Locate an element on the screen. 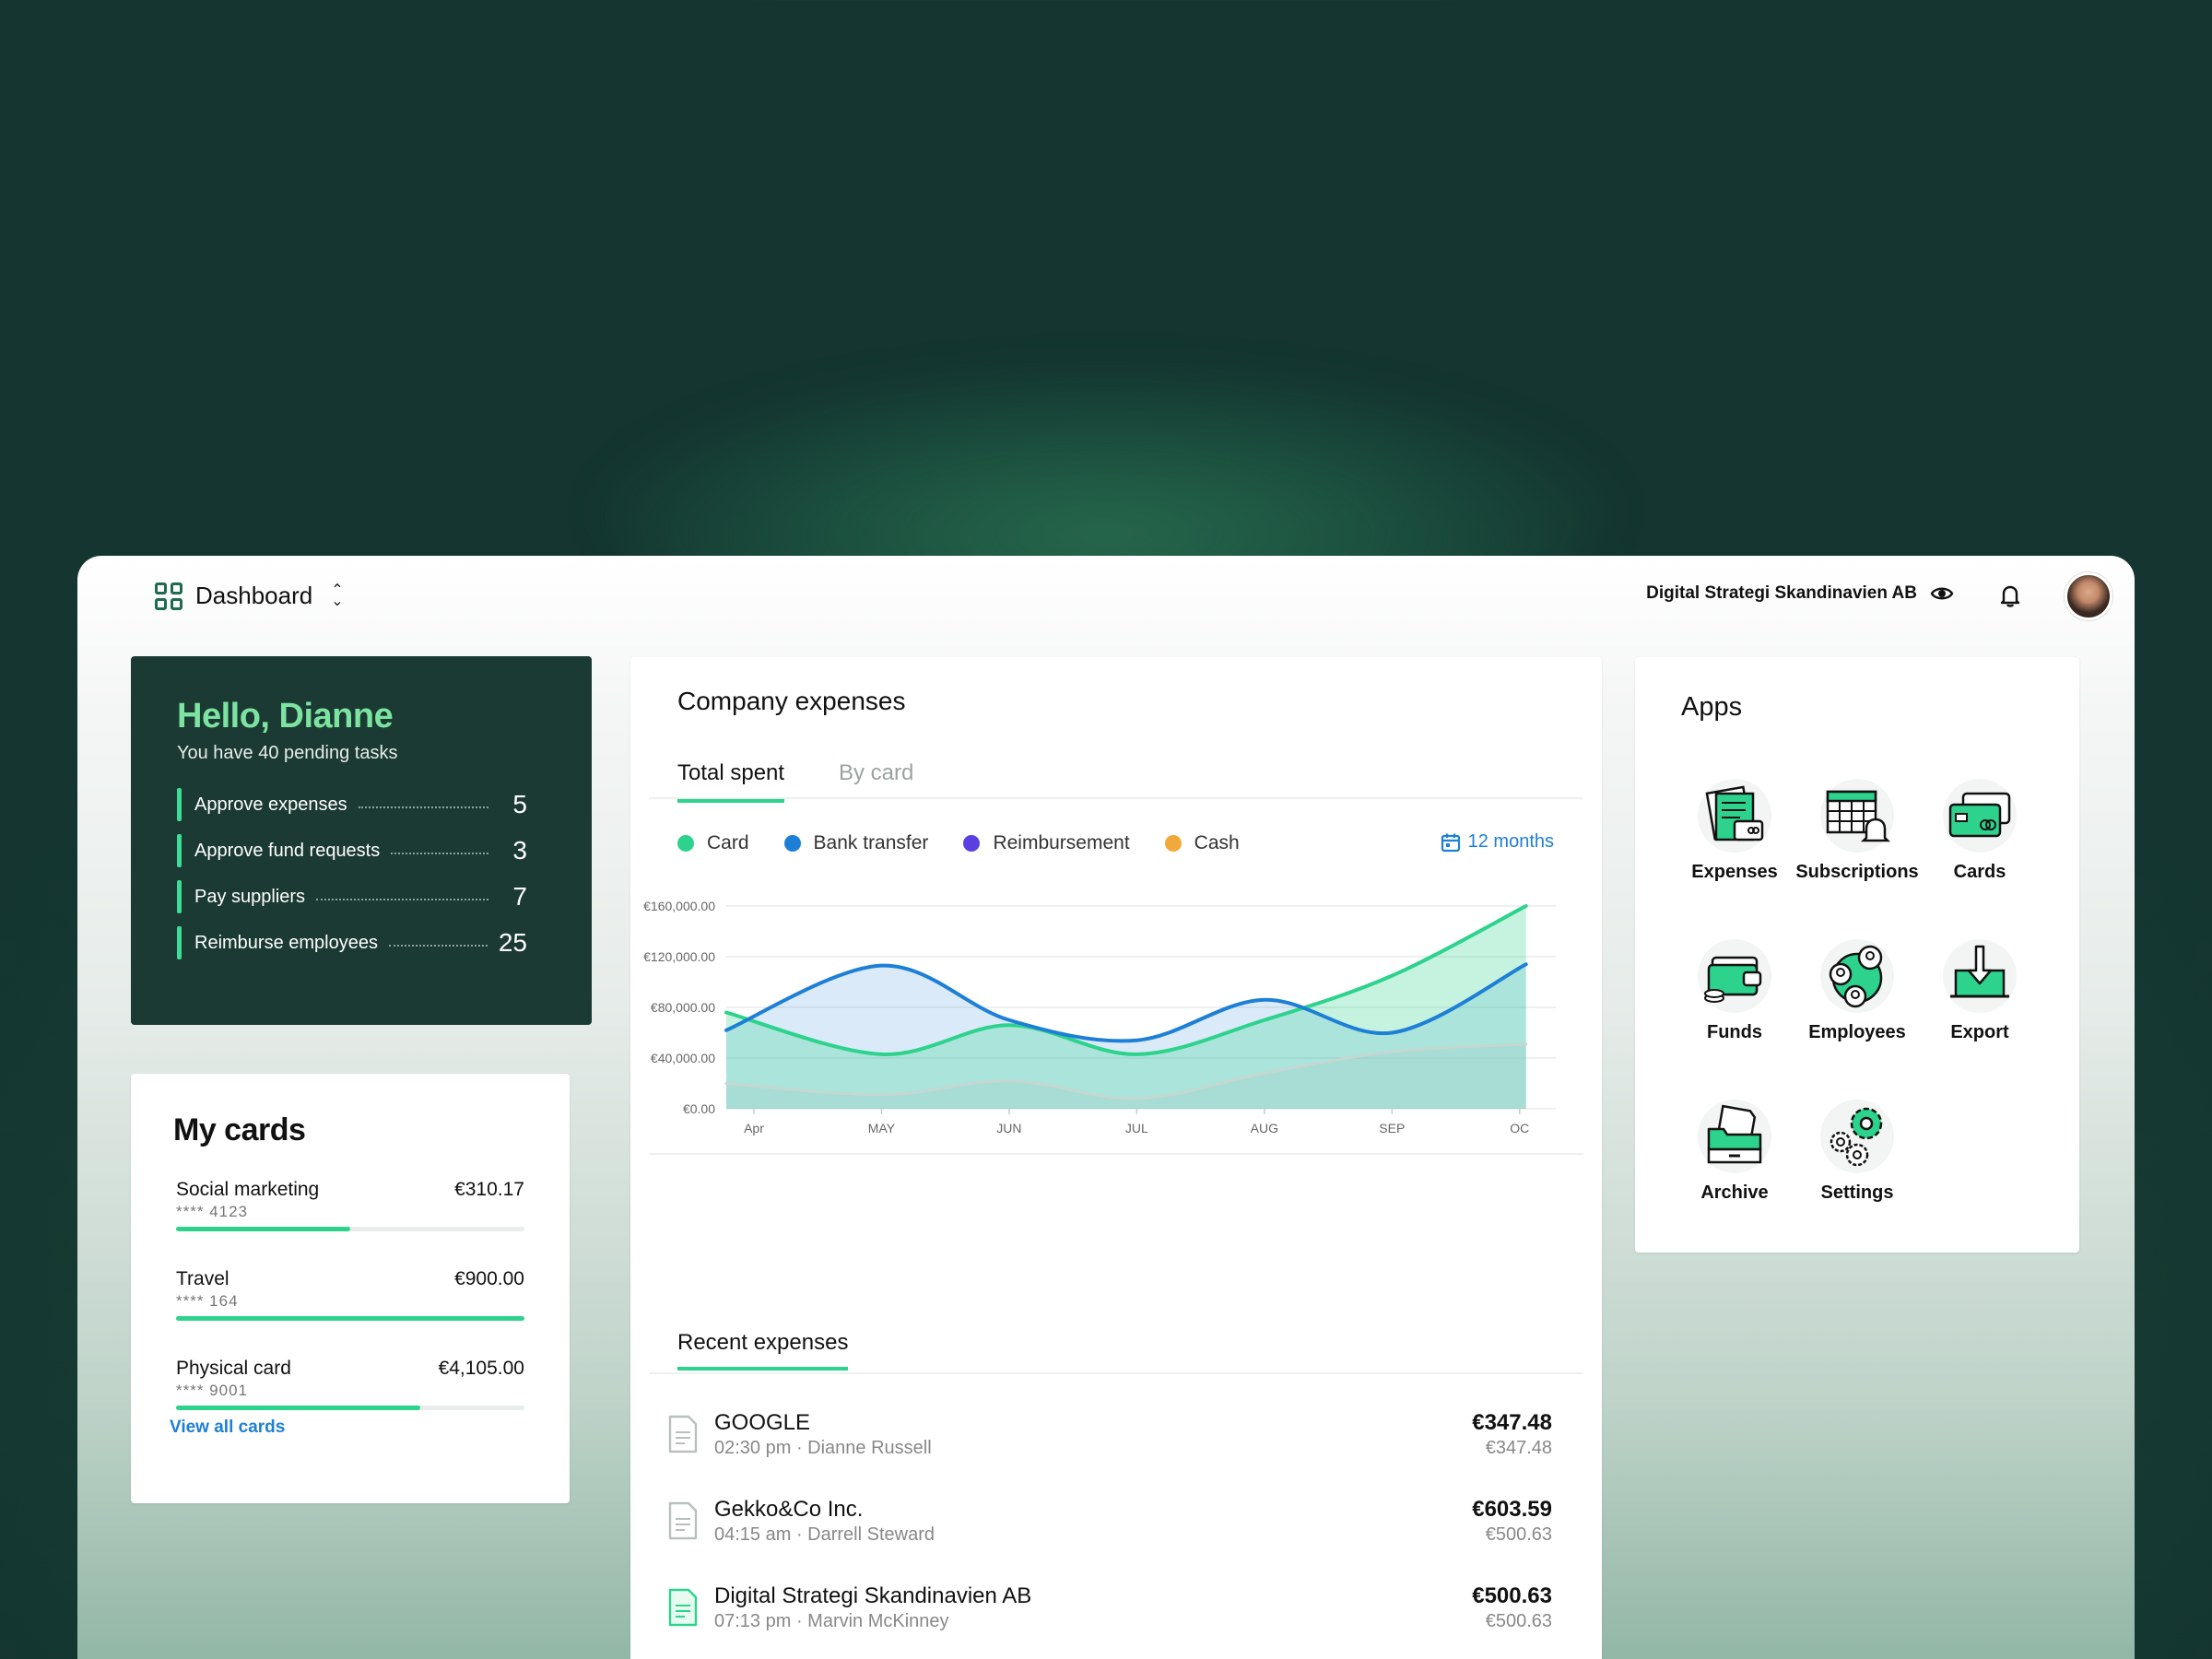 The height and width of the screenshot is (1659, 2212). employees-icon is located at coordinates (1857, 976).